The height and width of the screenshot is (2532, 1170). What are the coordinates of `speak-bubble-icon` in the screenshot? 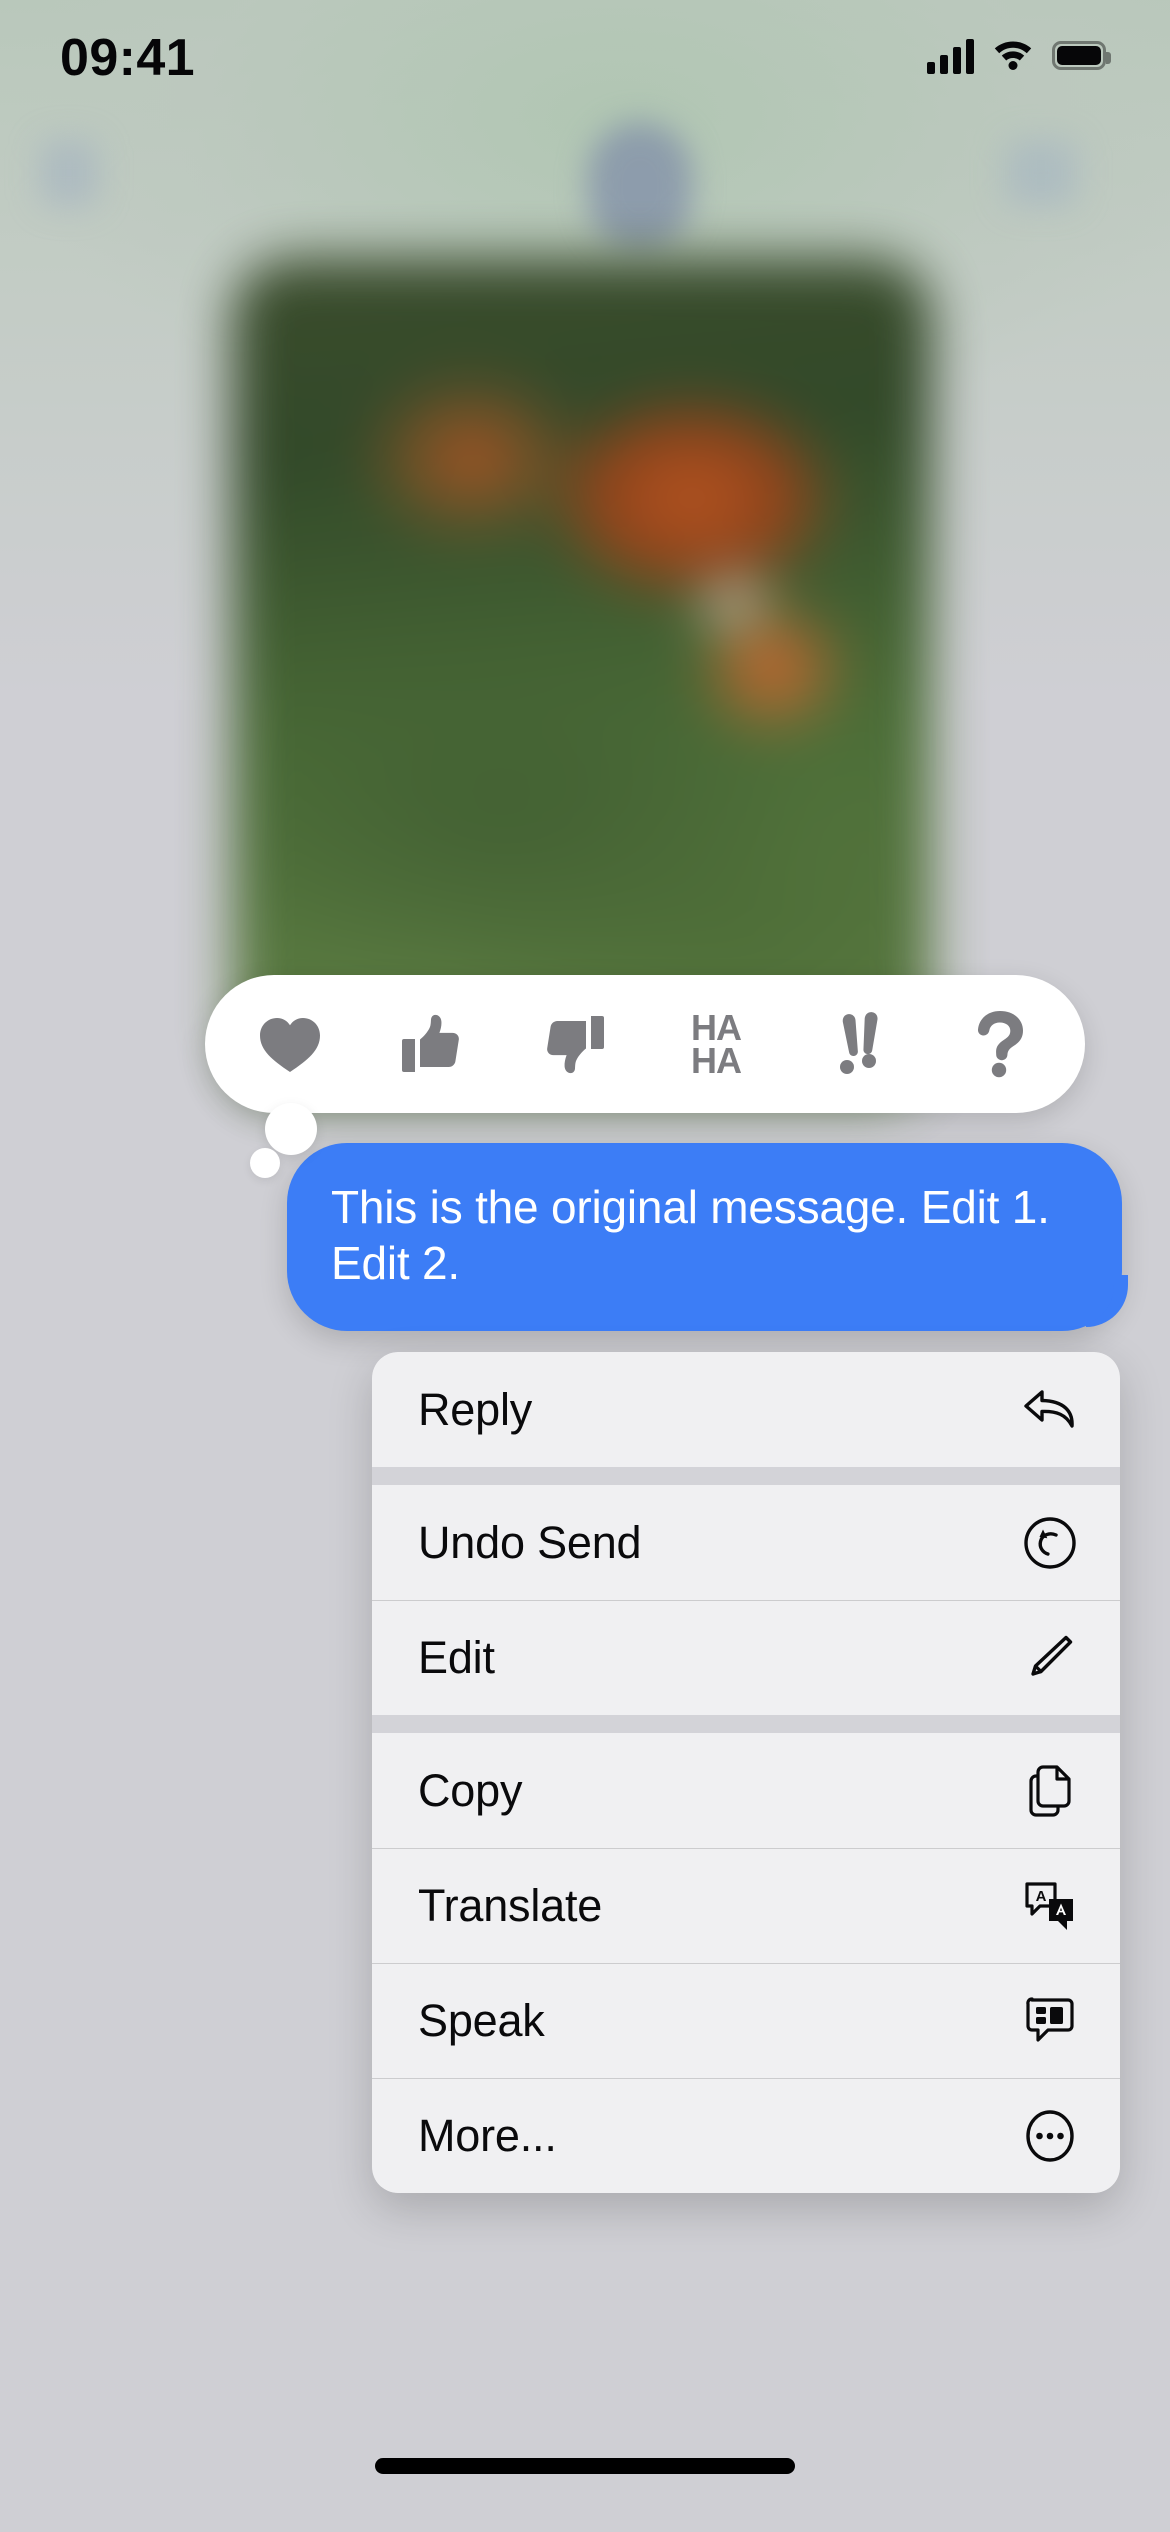 It's located at (1050, 2021).